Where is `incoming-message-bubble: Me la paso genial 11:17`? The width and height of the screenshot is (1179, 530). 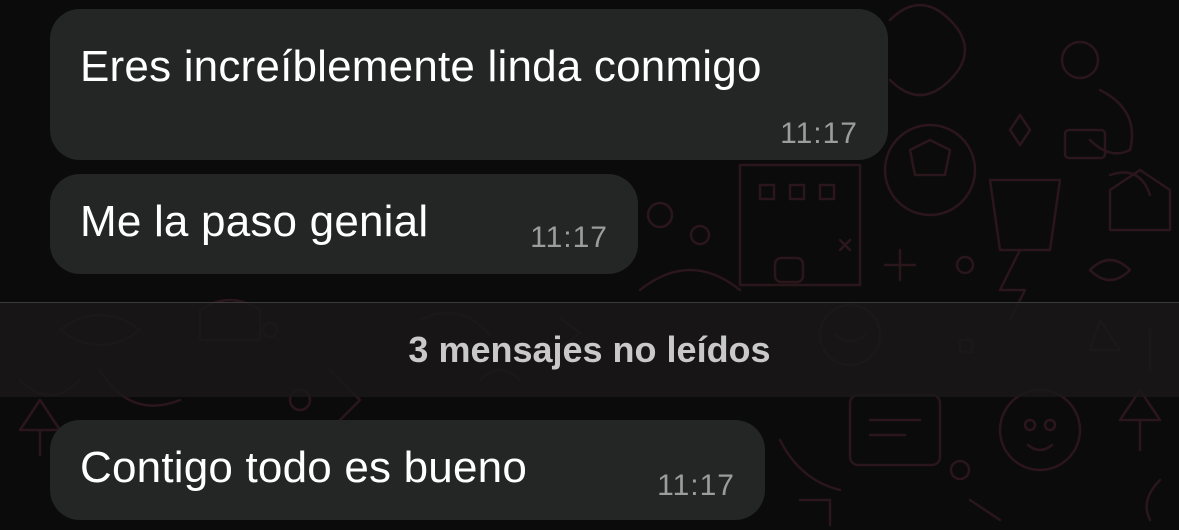 incoming-message-bubble: Me la paso genial 11:17 is located at coordinates (344, 224).